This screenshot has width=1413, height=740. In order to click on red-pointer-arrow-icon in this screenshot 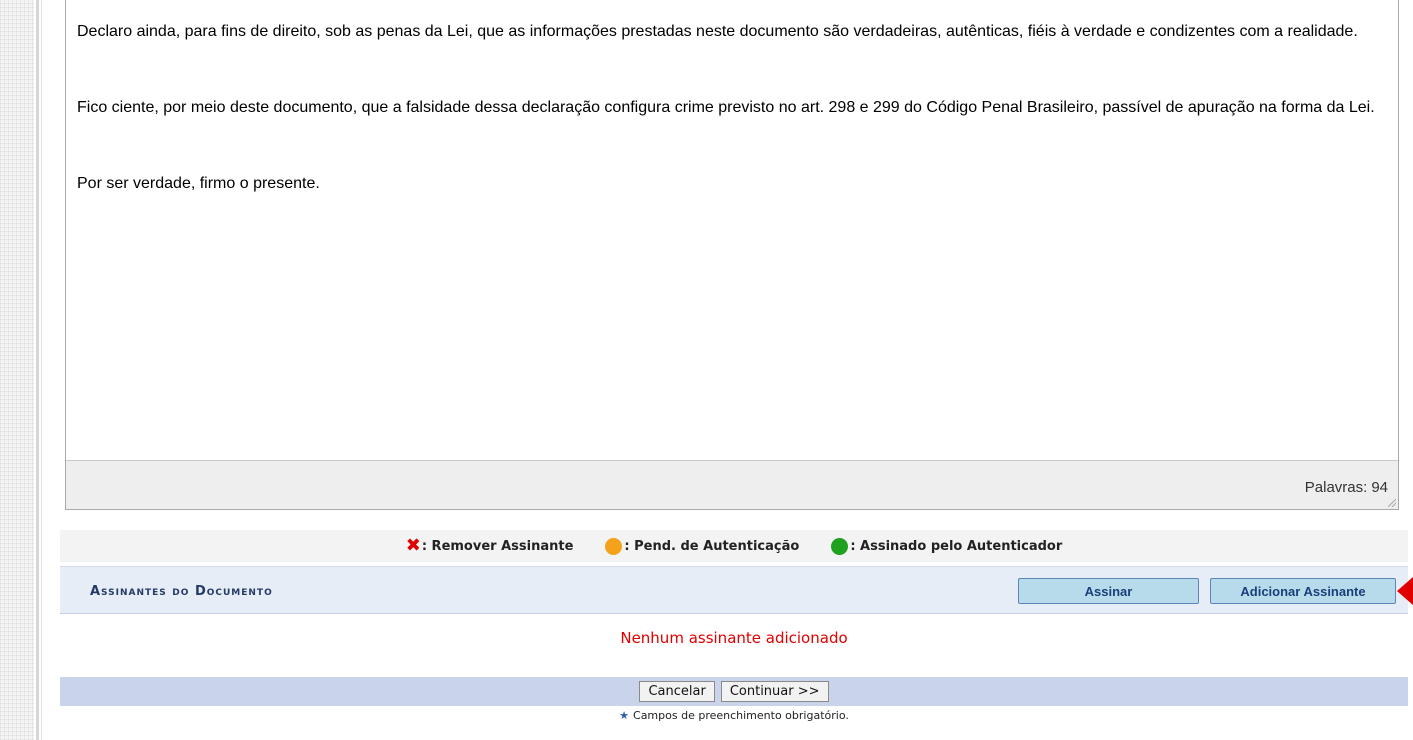, I will do `click(1405, 591)`.